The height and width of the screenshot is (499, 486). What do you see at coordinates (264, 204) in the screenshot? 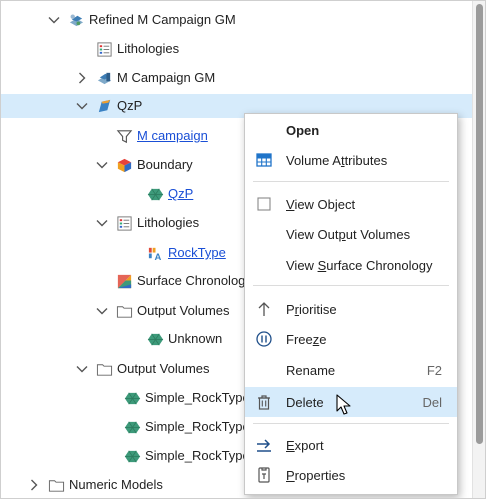
I see `checkbox-icon` at bounding box center [264, 204].